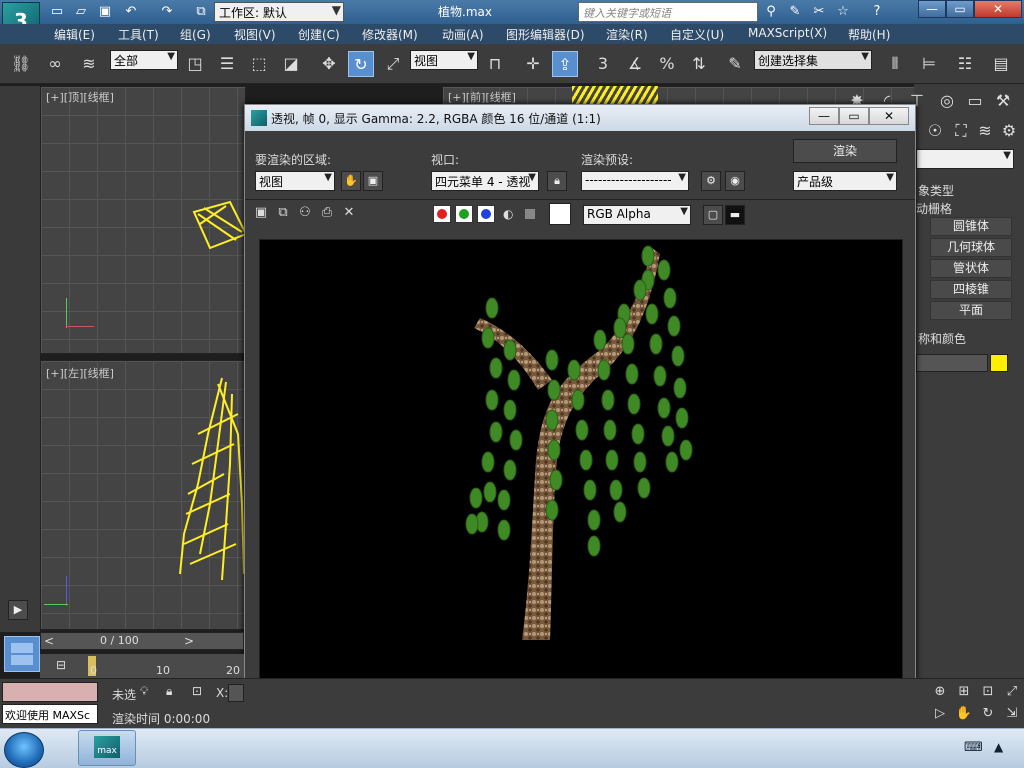 This screenshot has width=1024, height=768. Describe the element at coordinates (813, 60) in the screenshot. I see `named-selection-dropdown: 创建选择集 ▼` at that location.